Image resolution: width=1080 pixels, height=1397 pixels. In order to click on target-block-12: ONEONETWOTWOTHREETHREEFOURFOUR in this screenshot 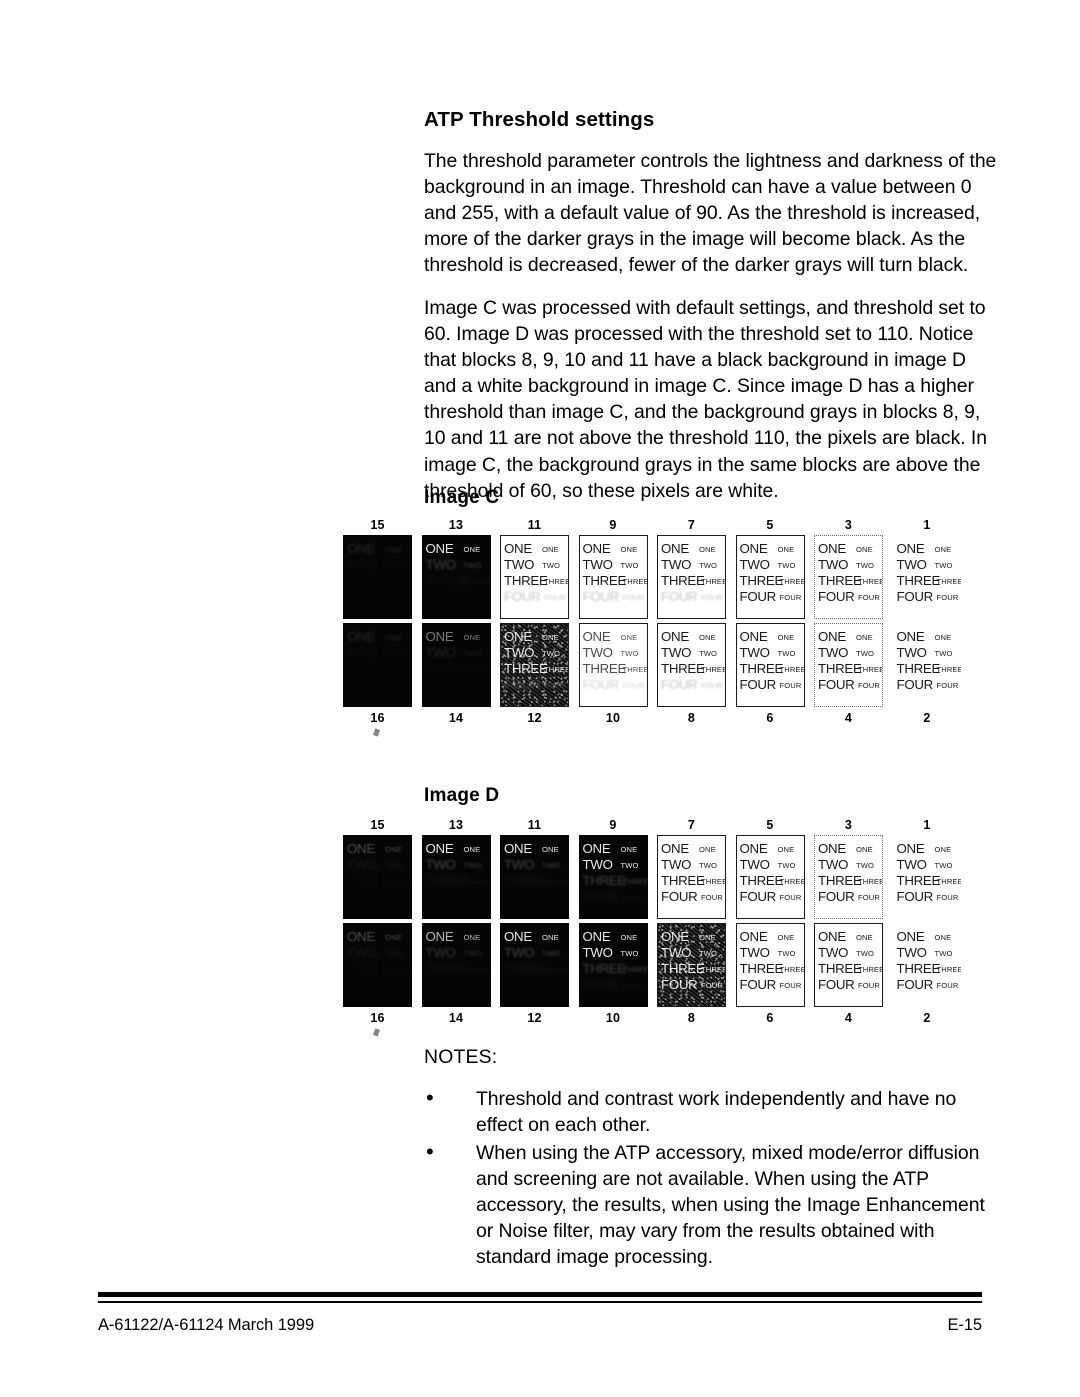, I will do `click(534, 665)`.